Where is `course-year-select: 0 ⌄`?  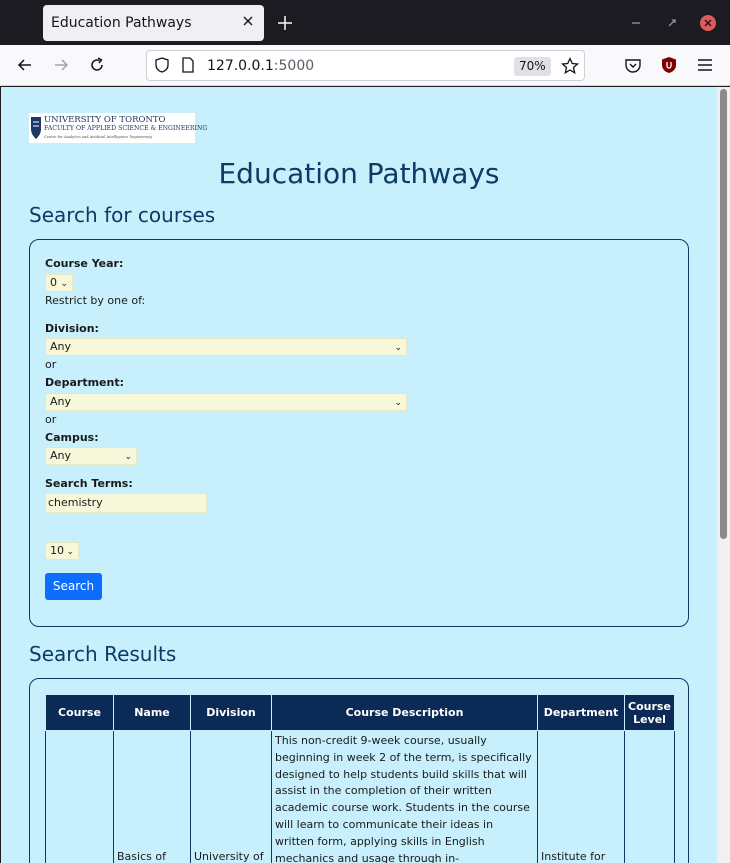 course-year-select: 0 ⌄ is located at coordinates (59, 283).